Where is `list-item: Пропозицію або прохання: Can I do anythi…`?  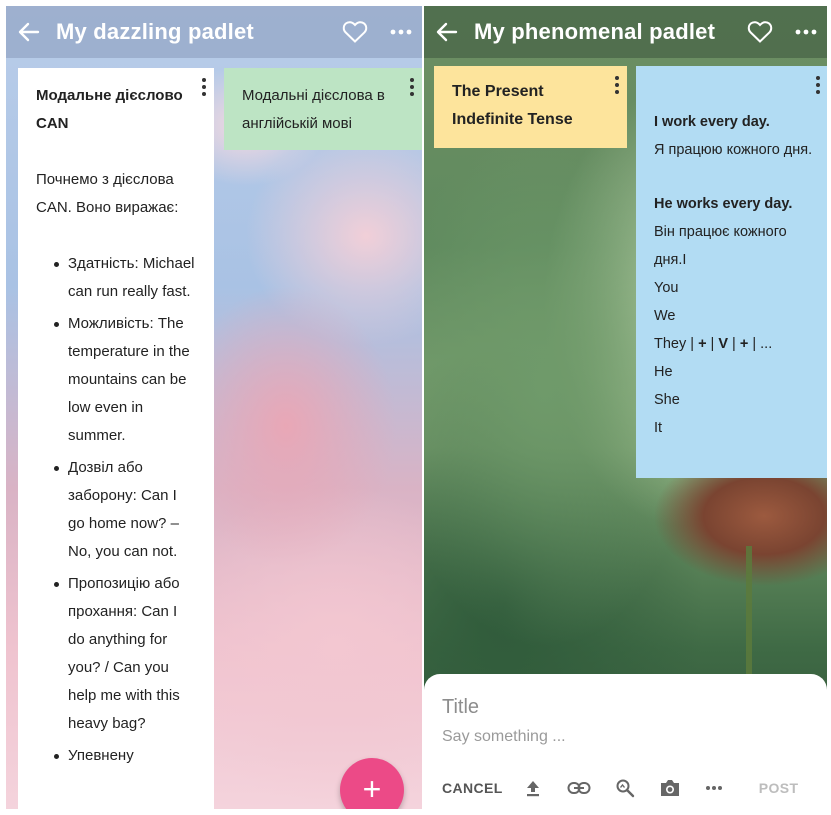
list-item: Пропозицію або прохання: Can I do anythi… is located at coordinates (116, 654).